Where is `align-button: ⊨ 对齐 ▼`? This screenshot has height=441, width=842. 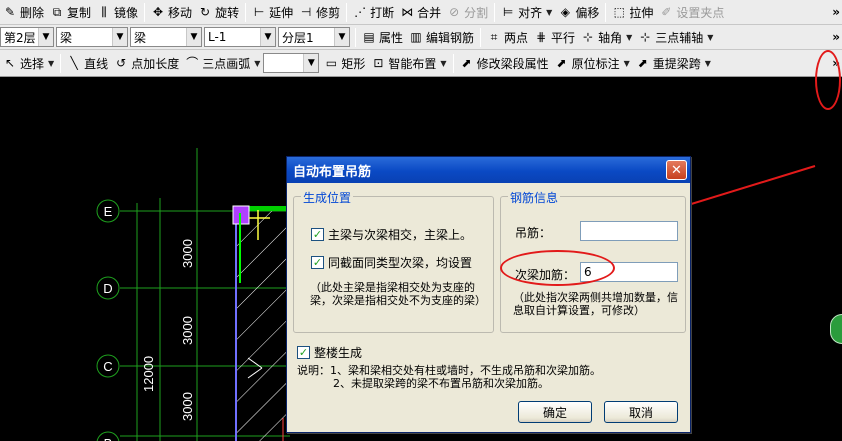
align-button: ⊨ 对齐 ▼ is located at coordinates (526, 12).